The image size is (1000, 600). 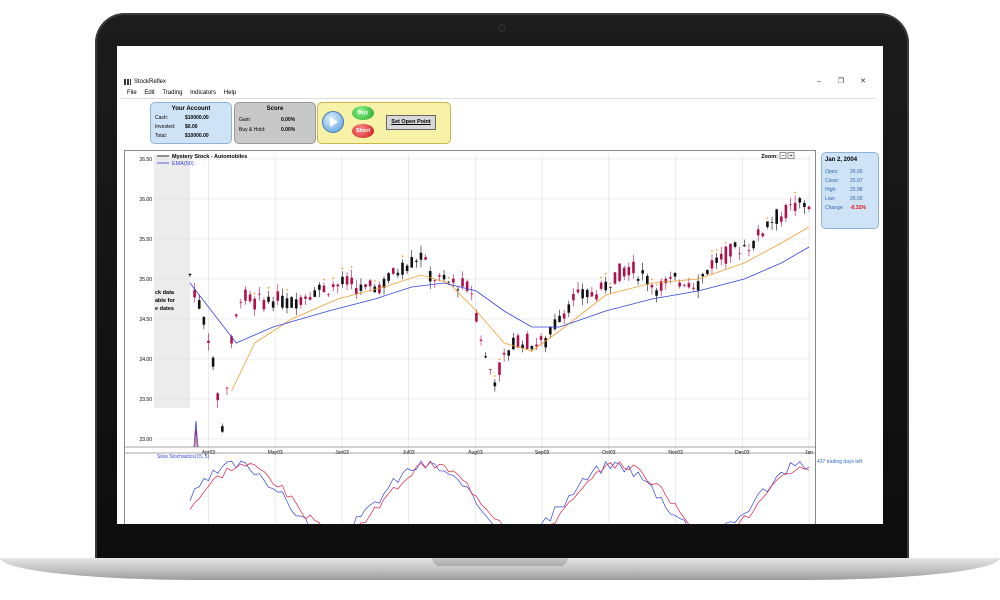 What do you see at coordinates (245, 120) in the screenshot?
I see `gain-label: Gain:` at bounding box center [245, 120].